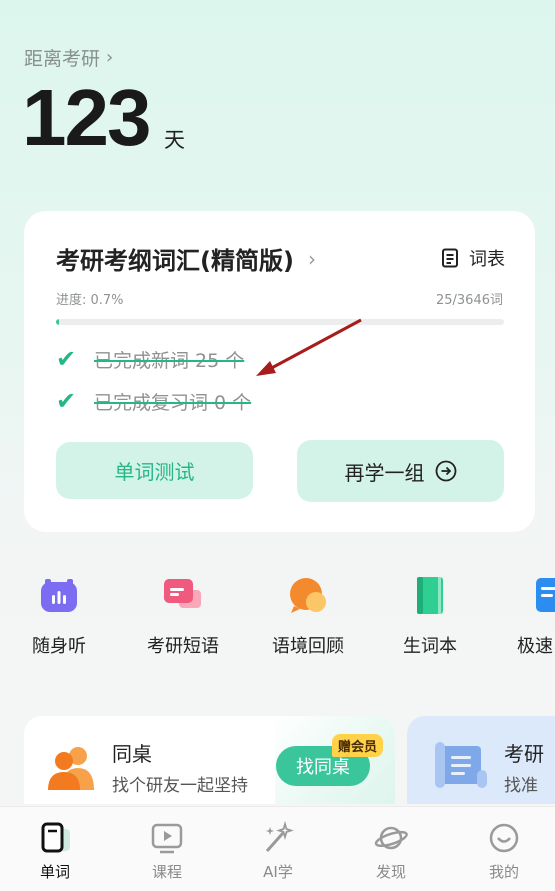 The image size is (555, 891). Describe the element at coordinates (132, 754) in the screenshot. I see `deskmate-title: 同桌` at that location.